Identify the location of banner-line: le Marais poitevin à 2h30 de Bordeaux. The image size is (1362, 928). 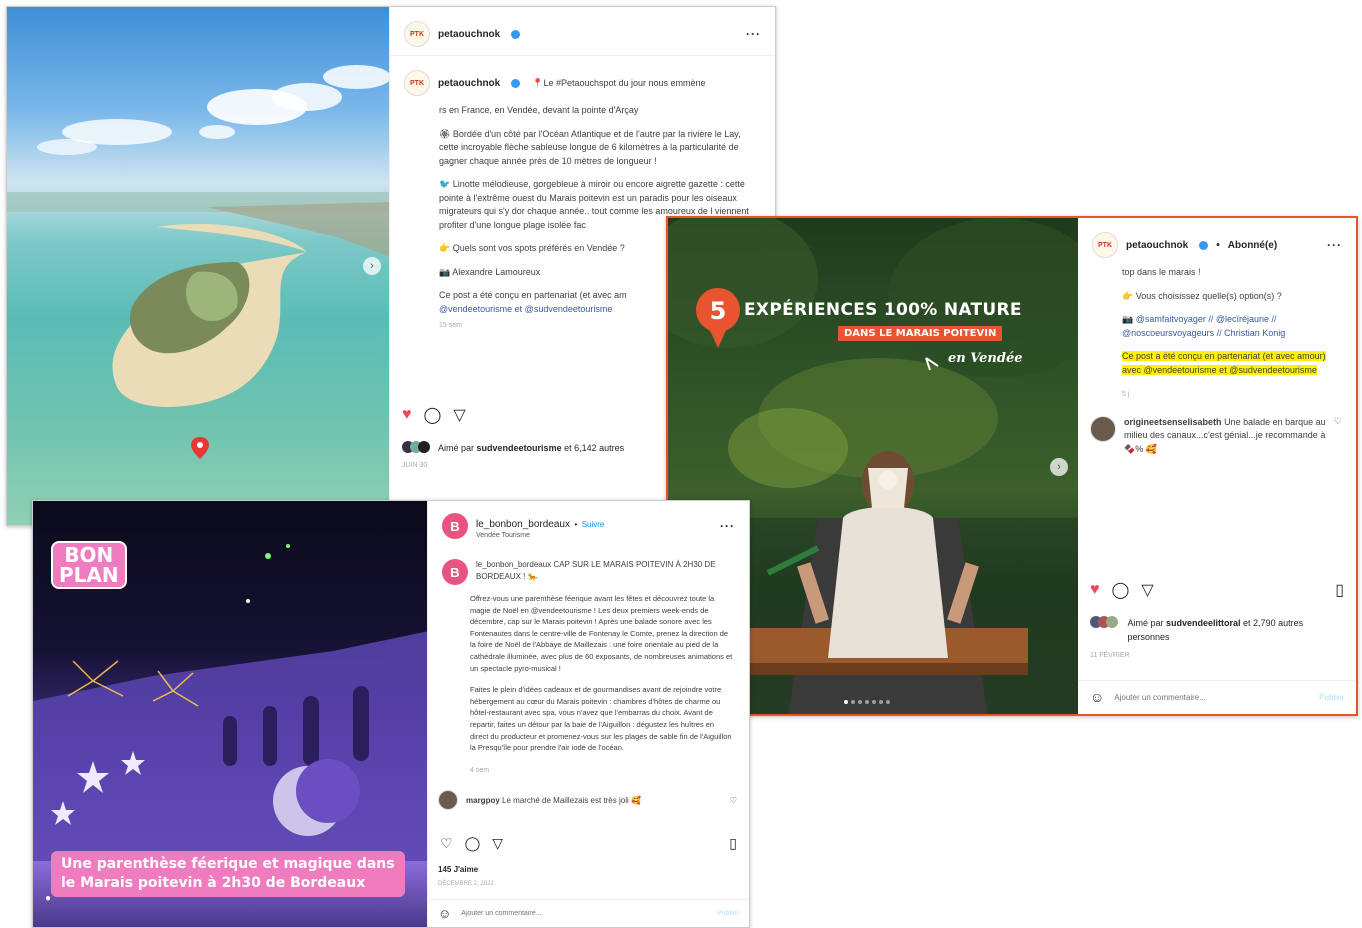
(213, 883).